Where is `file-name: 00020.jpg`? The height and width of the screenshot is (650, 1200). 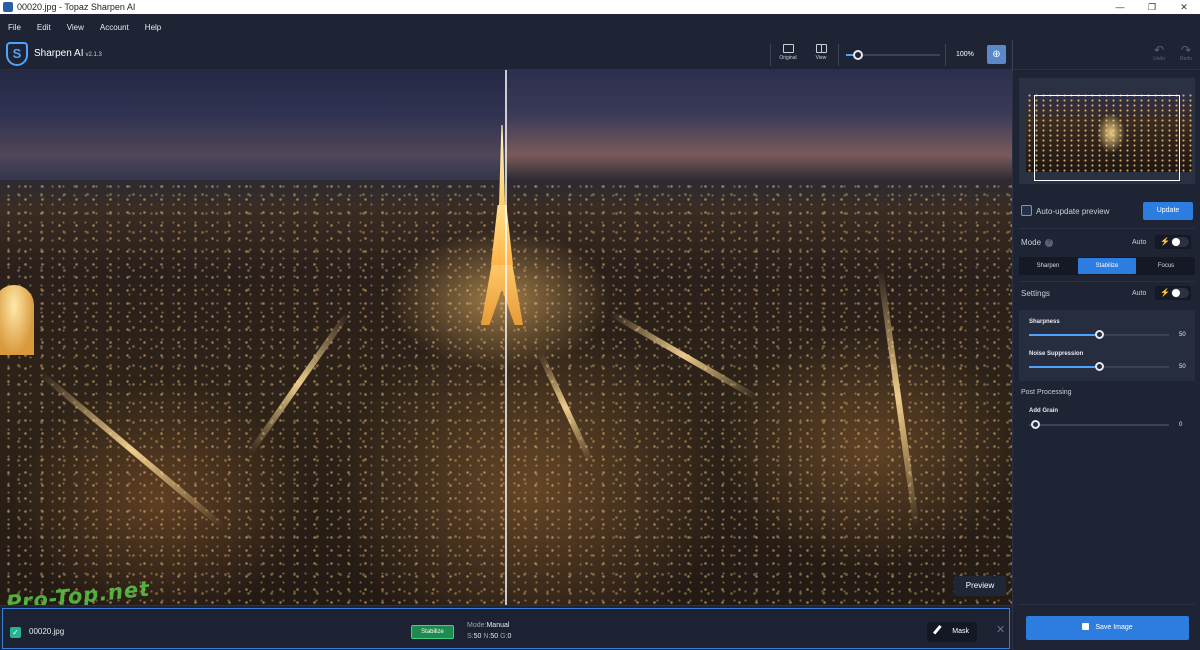 file-name: 00020.jpg is located at coordinates (47, 631).